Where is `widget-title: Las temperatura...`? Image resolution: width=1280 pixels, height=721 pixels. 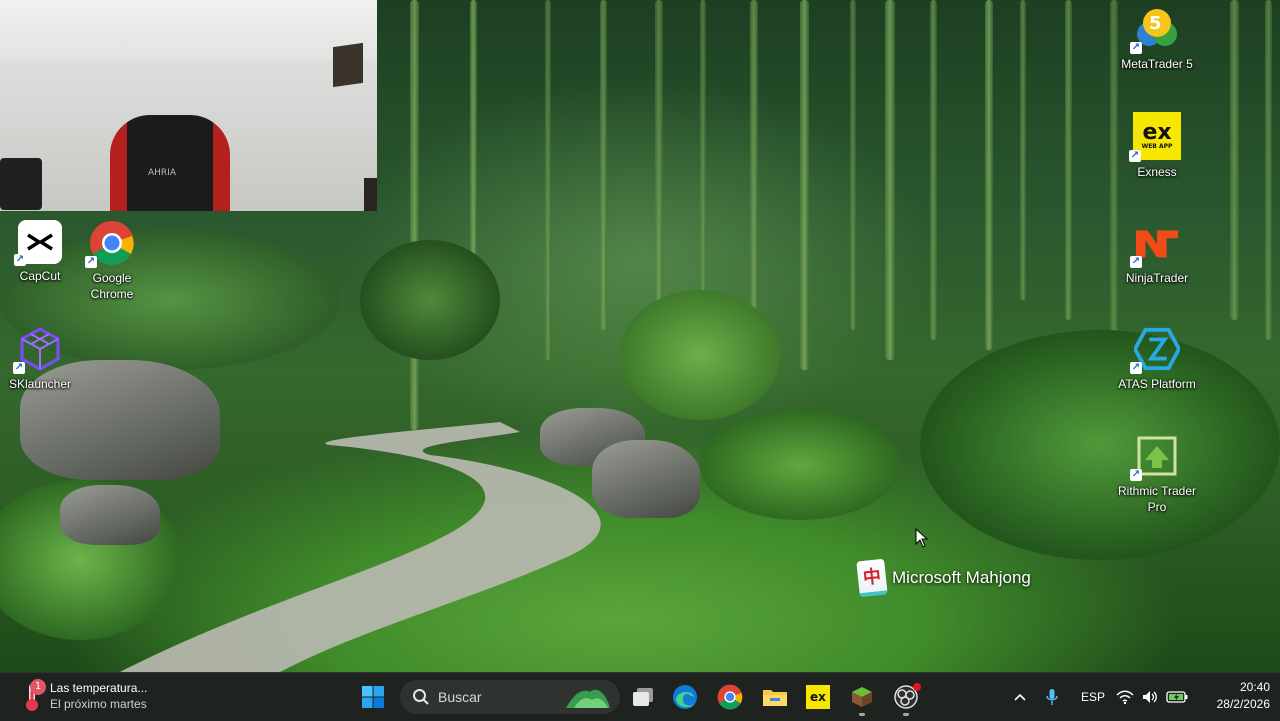
widget-title: Las temperatura... is located at coordinates (99, 688).